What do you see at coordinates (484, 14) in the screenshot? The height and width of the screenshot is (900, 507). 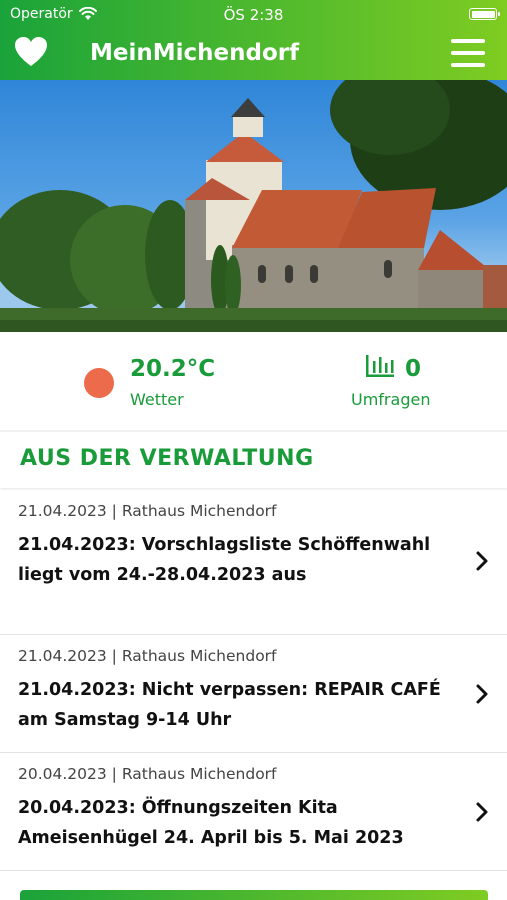 I see `battery-icon` at bounding box center [484, 14].